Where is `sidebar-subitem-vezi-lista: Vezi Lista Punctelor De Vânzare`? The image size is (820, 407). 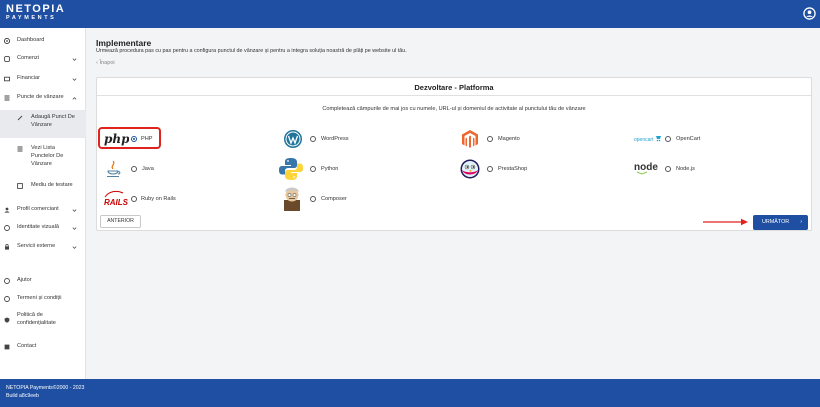 sidebar-subitem-vezi-lista: Vezi Lista Punctelor De Vânzare is located at coordinates (43, 156).